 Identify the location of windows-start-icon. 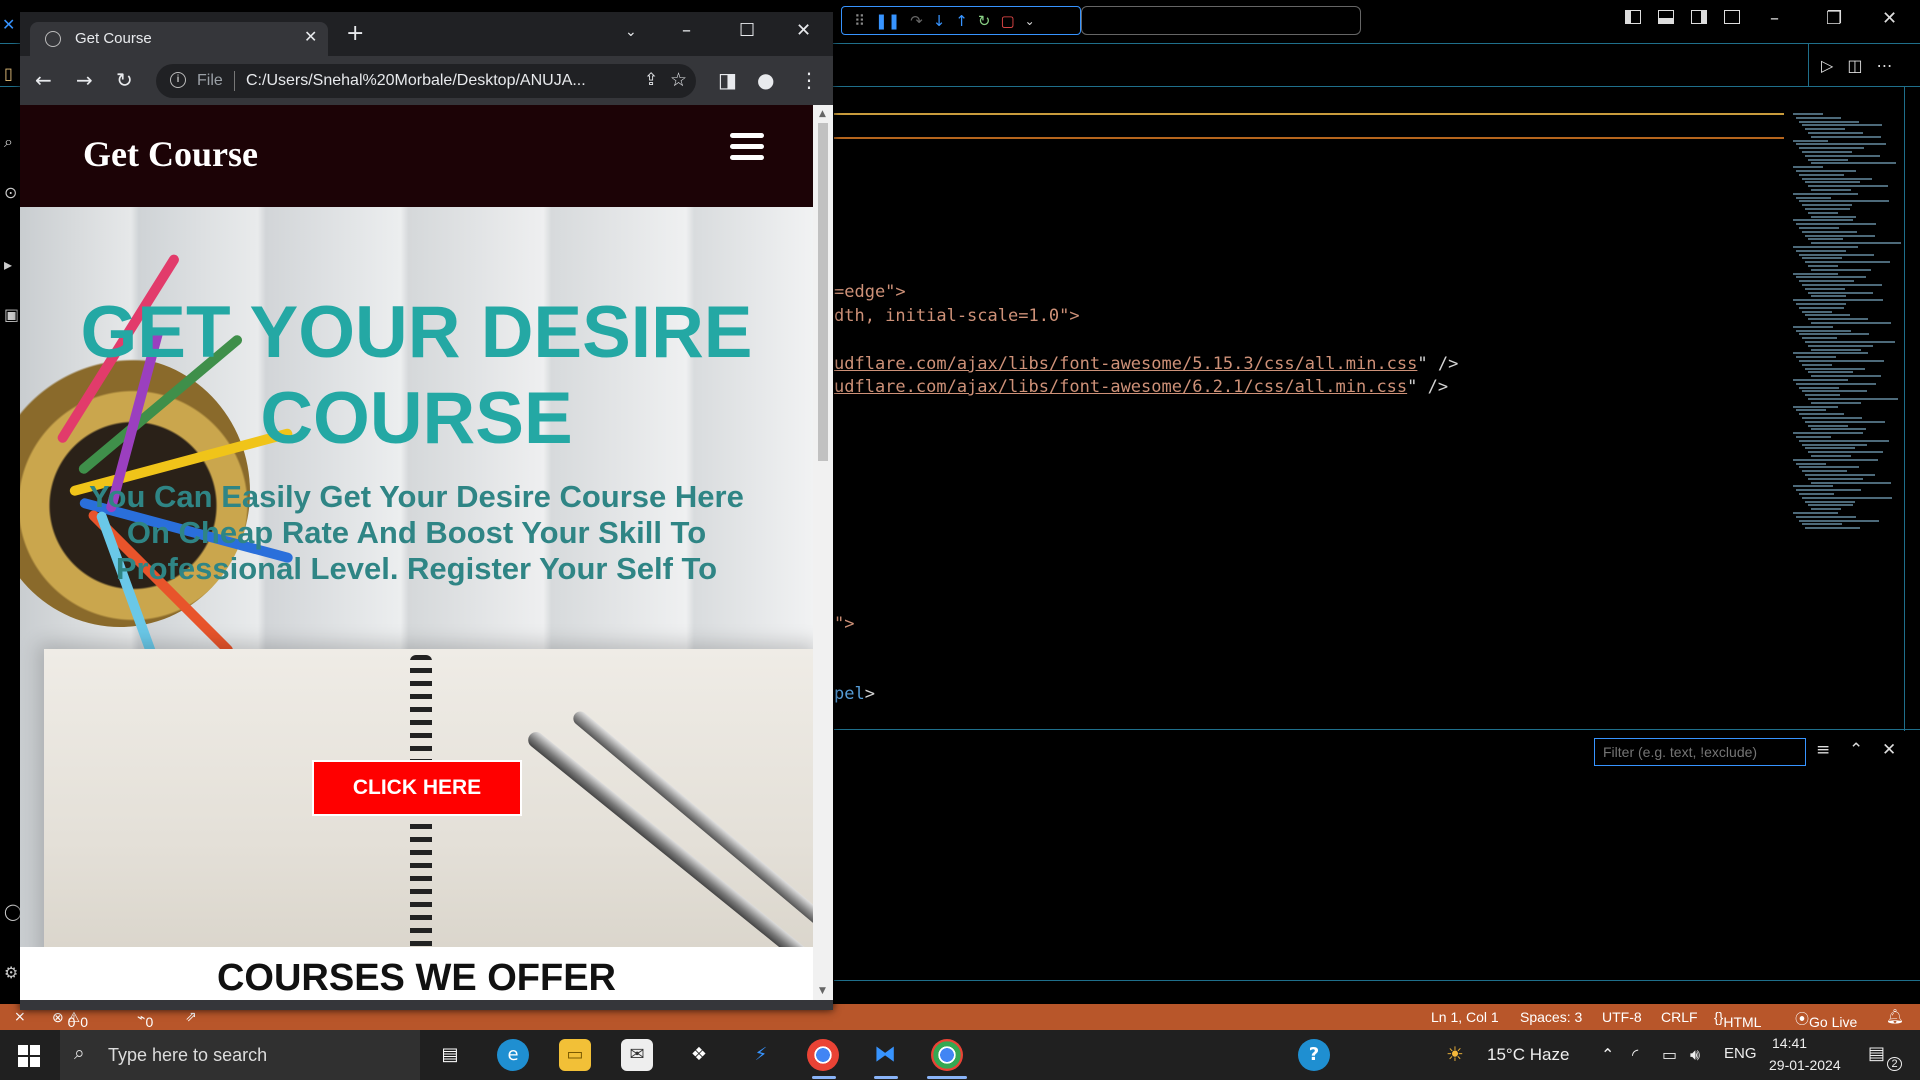
(29, 1056).